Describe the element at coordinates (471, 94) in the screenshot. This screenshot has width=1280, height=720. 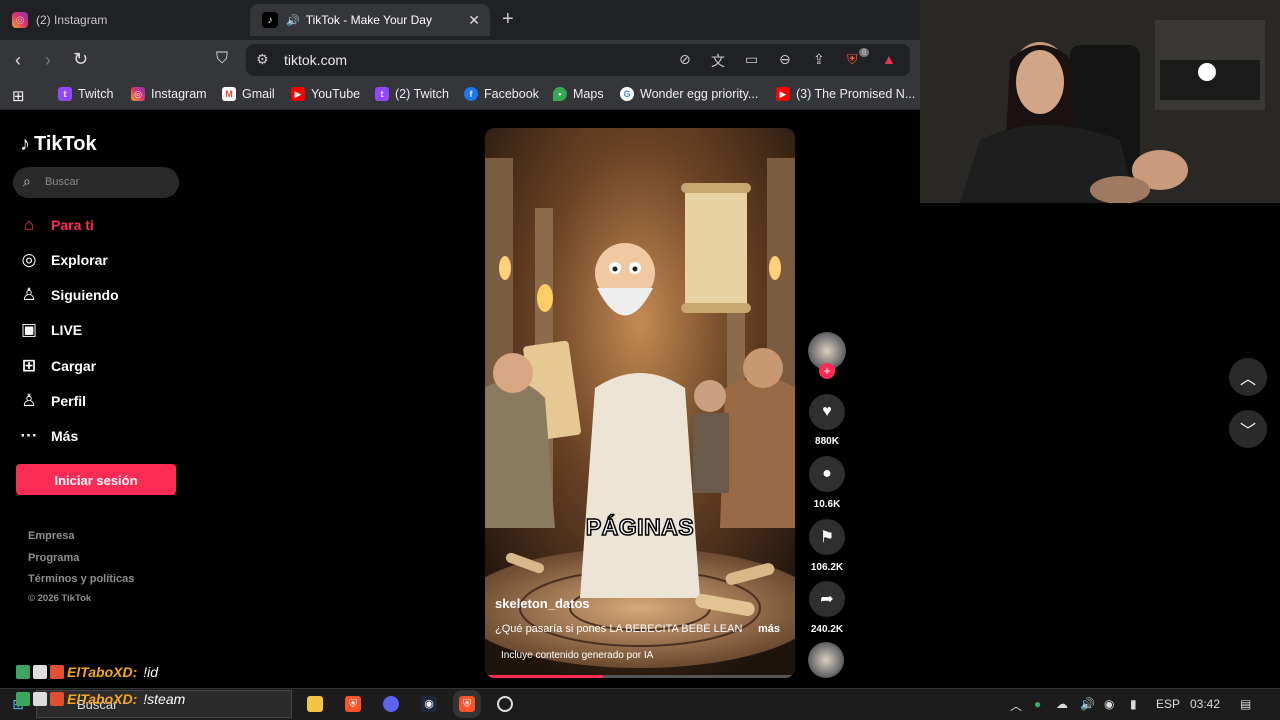
I see `facebook-icon: f` at that location.